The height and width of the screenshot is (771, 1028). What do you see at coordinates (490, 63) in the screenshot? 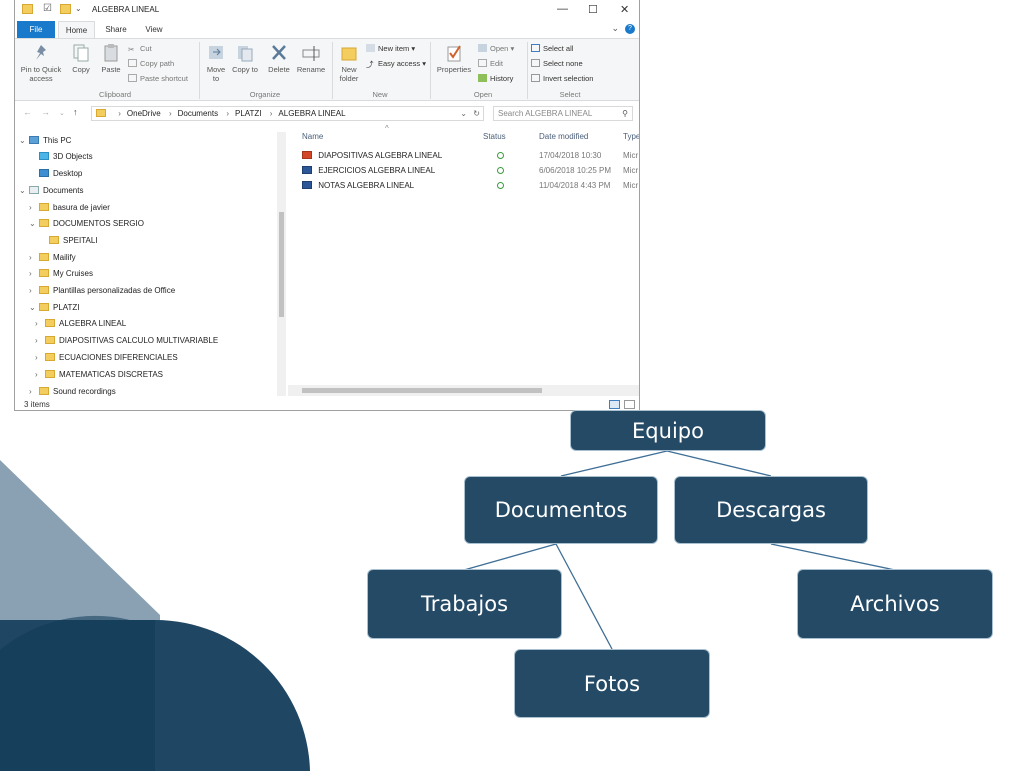
I see `edit-button: Edit` at bounding box center [490, 63].